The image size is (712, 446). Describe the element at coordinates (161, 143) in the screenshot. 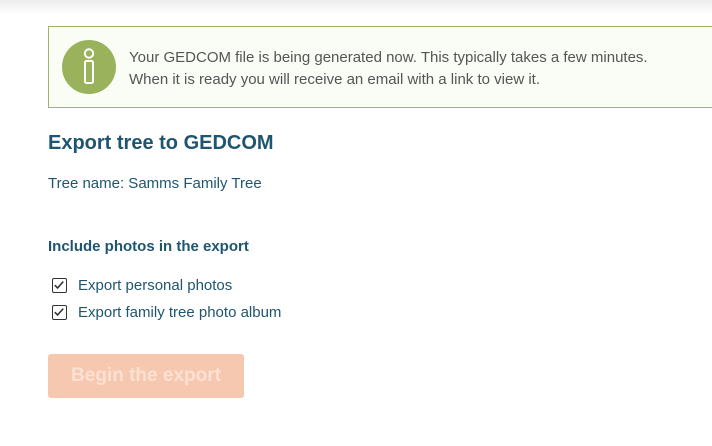

I see `page-title: Export tree to GEDCOM` at that location.